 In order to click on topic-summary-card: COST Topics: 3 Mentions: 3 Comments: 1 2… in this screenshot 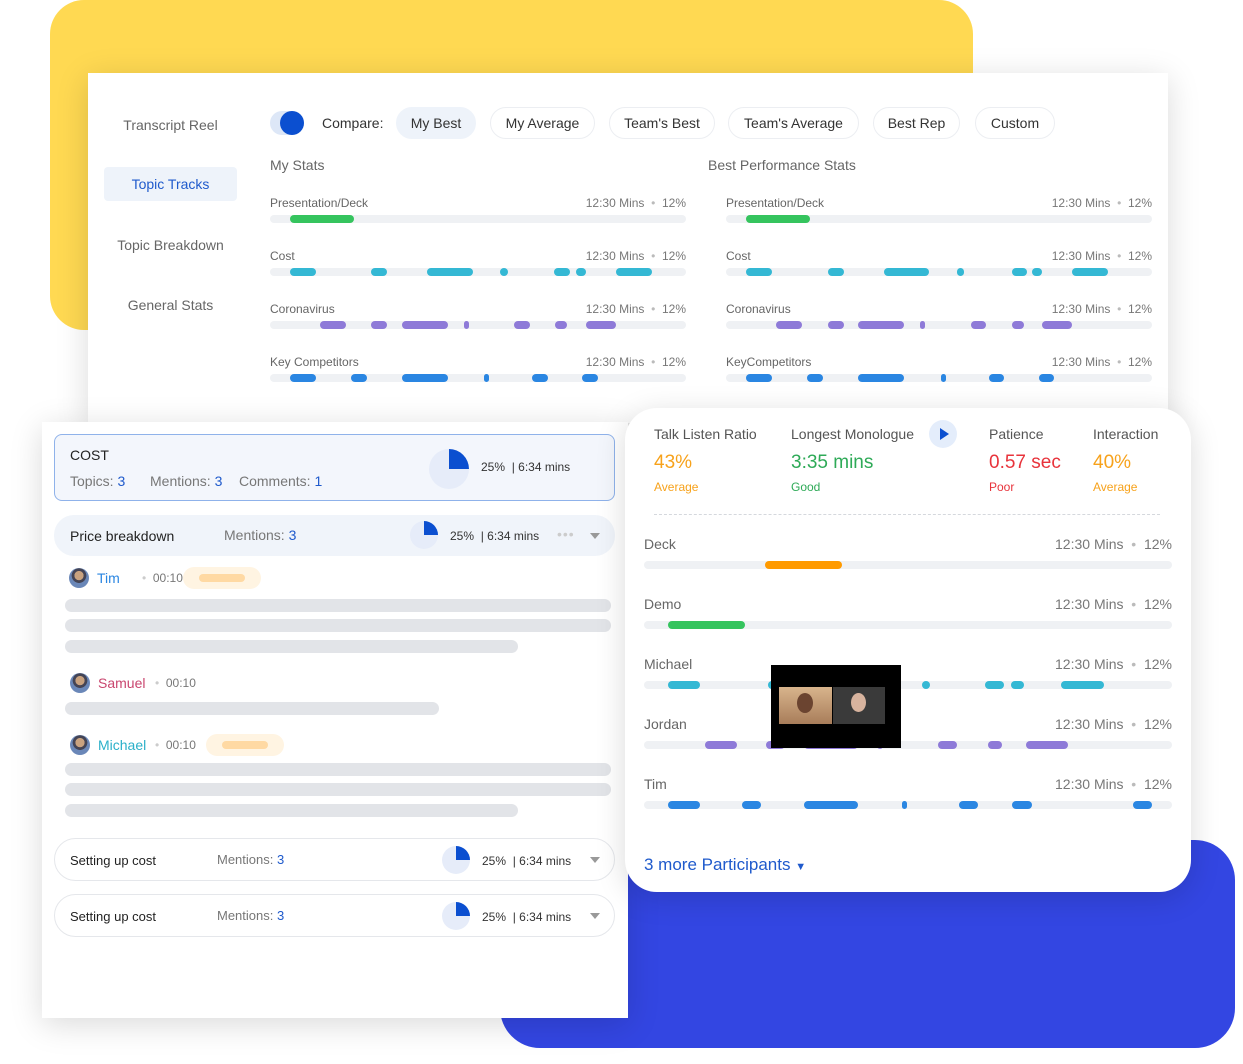, I will do `click(334, 467)`.